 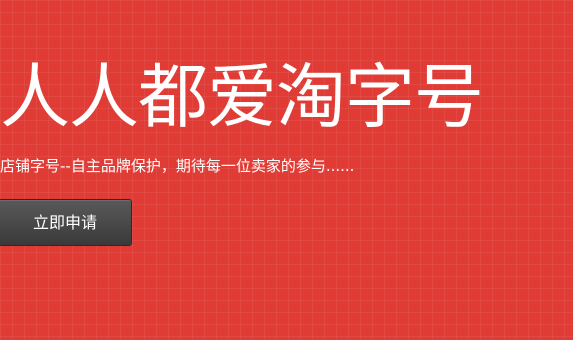 I want to click on apply-now-button: 立即申请, so click(x=66, y=222).